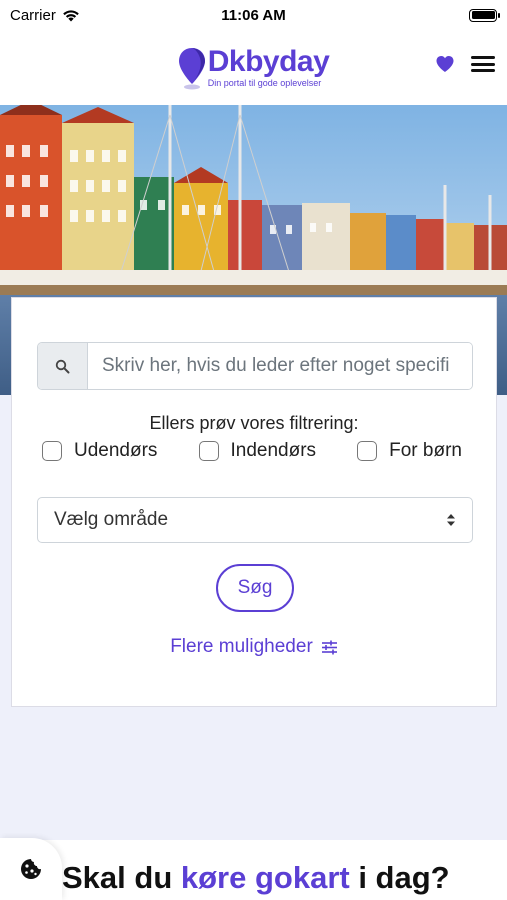 The image size is (507, 900). What do you see at coordinates (253, 15) in the screenshot?
I see `status-bar: Carrier 11:06 AM` at bounding box center [253, 15].